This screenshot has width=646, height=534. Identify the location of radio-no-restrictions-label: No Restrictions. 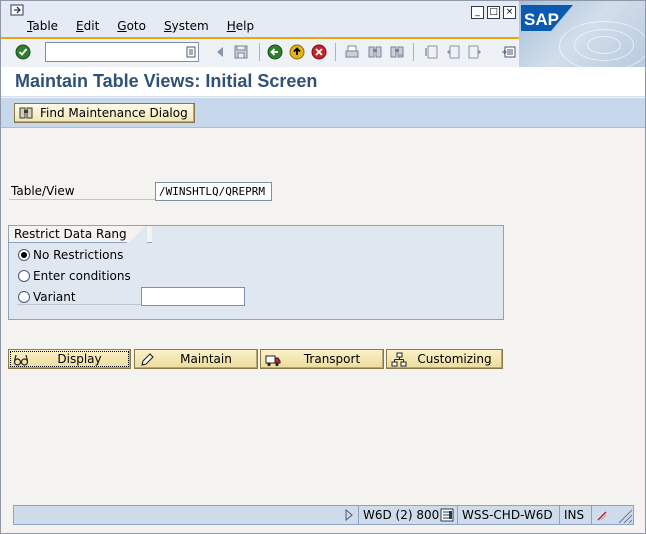
(78, 255).